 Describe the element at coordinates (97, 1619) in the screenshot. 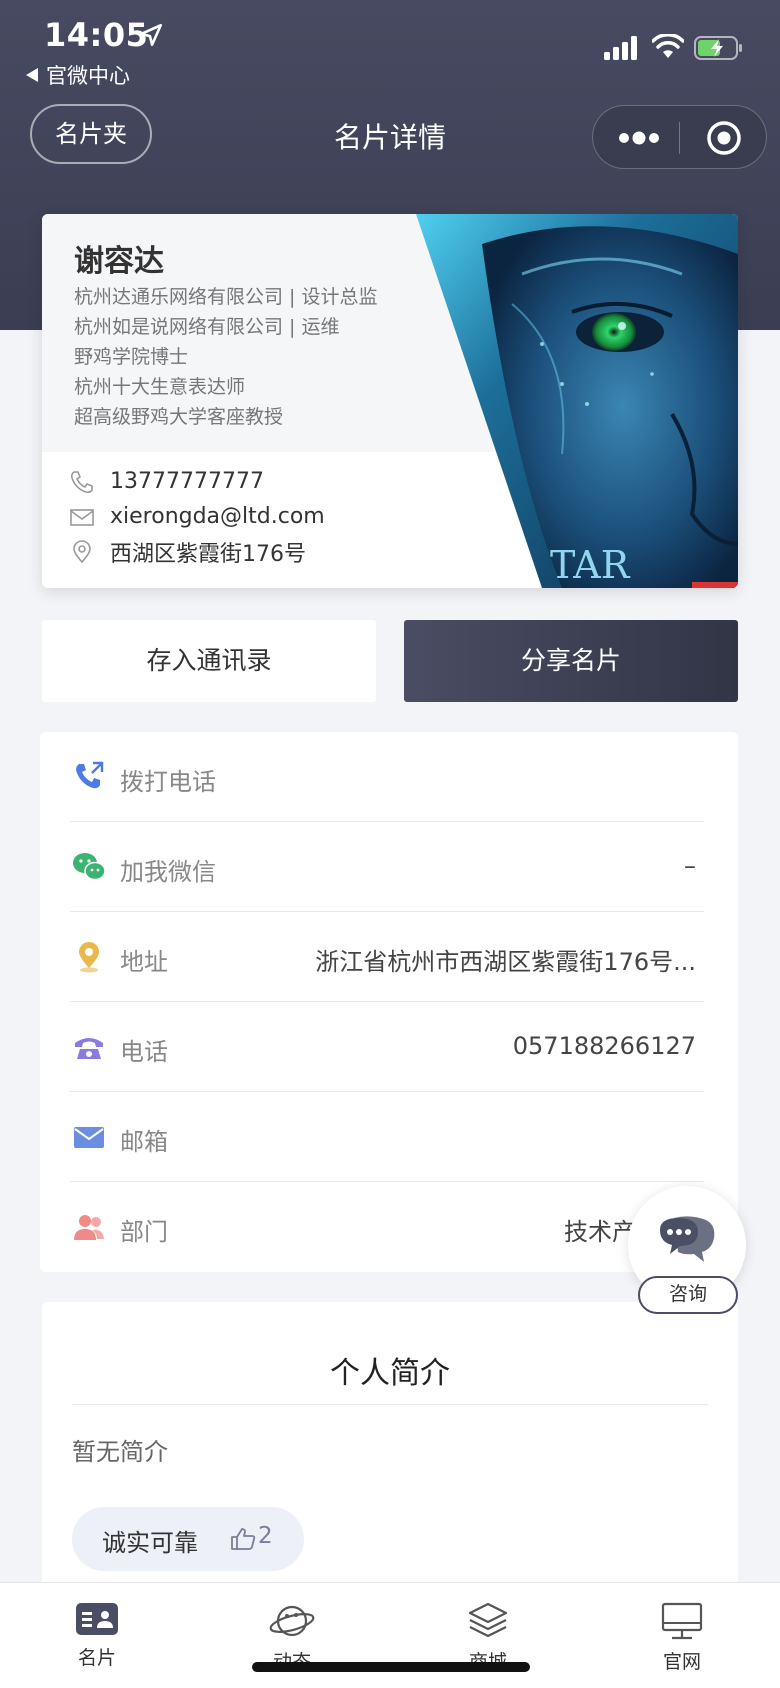

I see `card-icon` at that location.